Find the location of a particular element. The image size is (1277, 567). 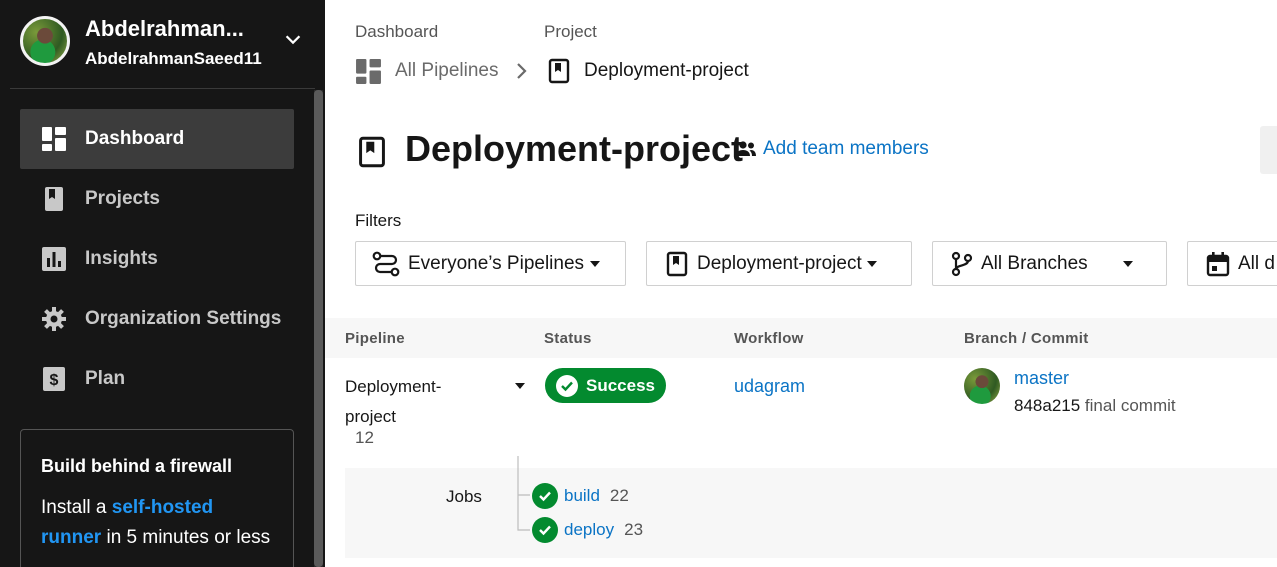

sidebar-item-plan: $ Plan is located at coordinates (157, 379).